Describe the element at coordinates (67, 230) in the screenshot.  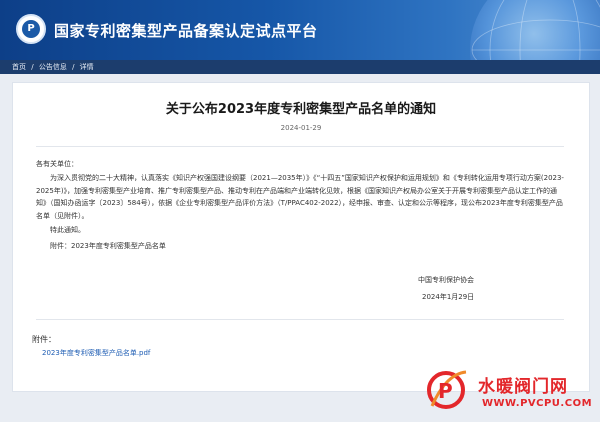
I see `article-notice: 特此通知。` at that location.